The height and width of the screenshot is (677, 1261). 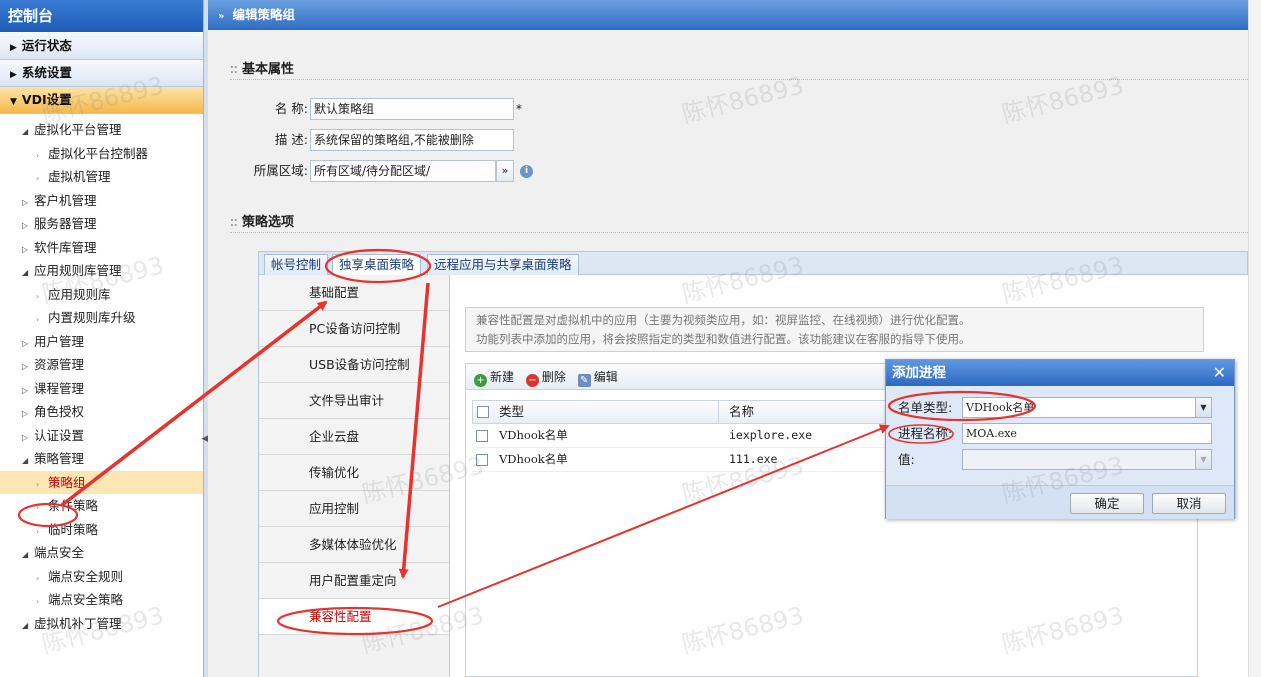 I want to click on sidebar-item: ▷ 认证设置, so click(x=101, y=436).